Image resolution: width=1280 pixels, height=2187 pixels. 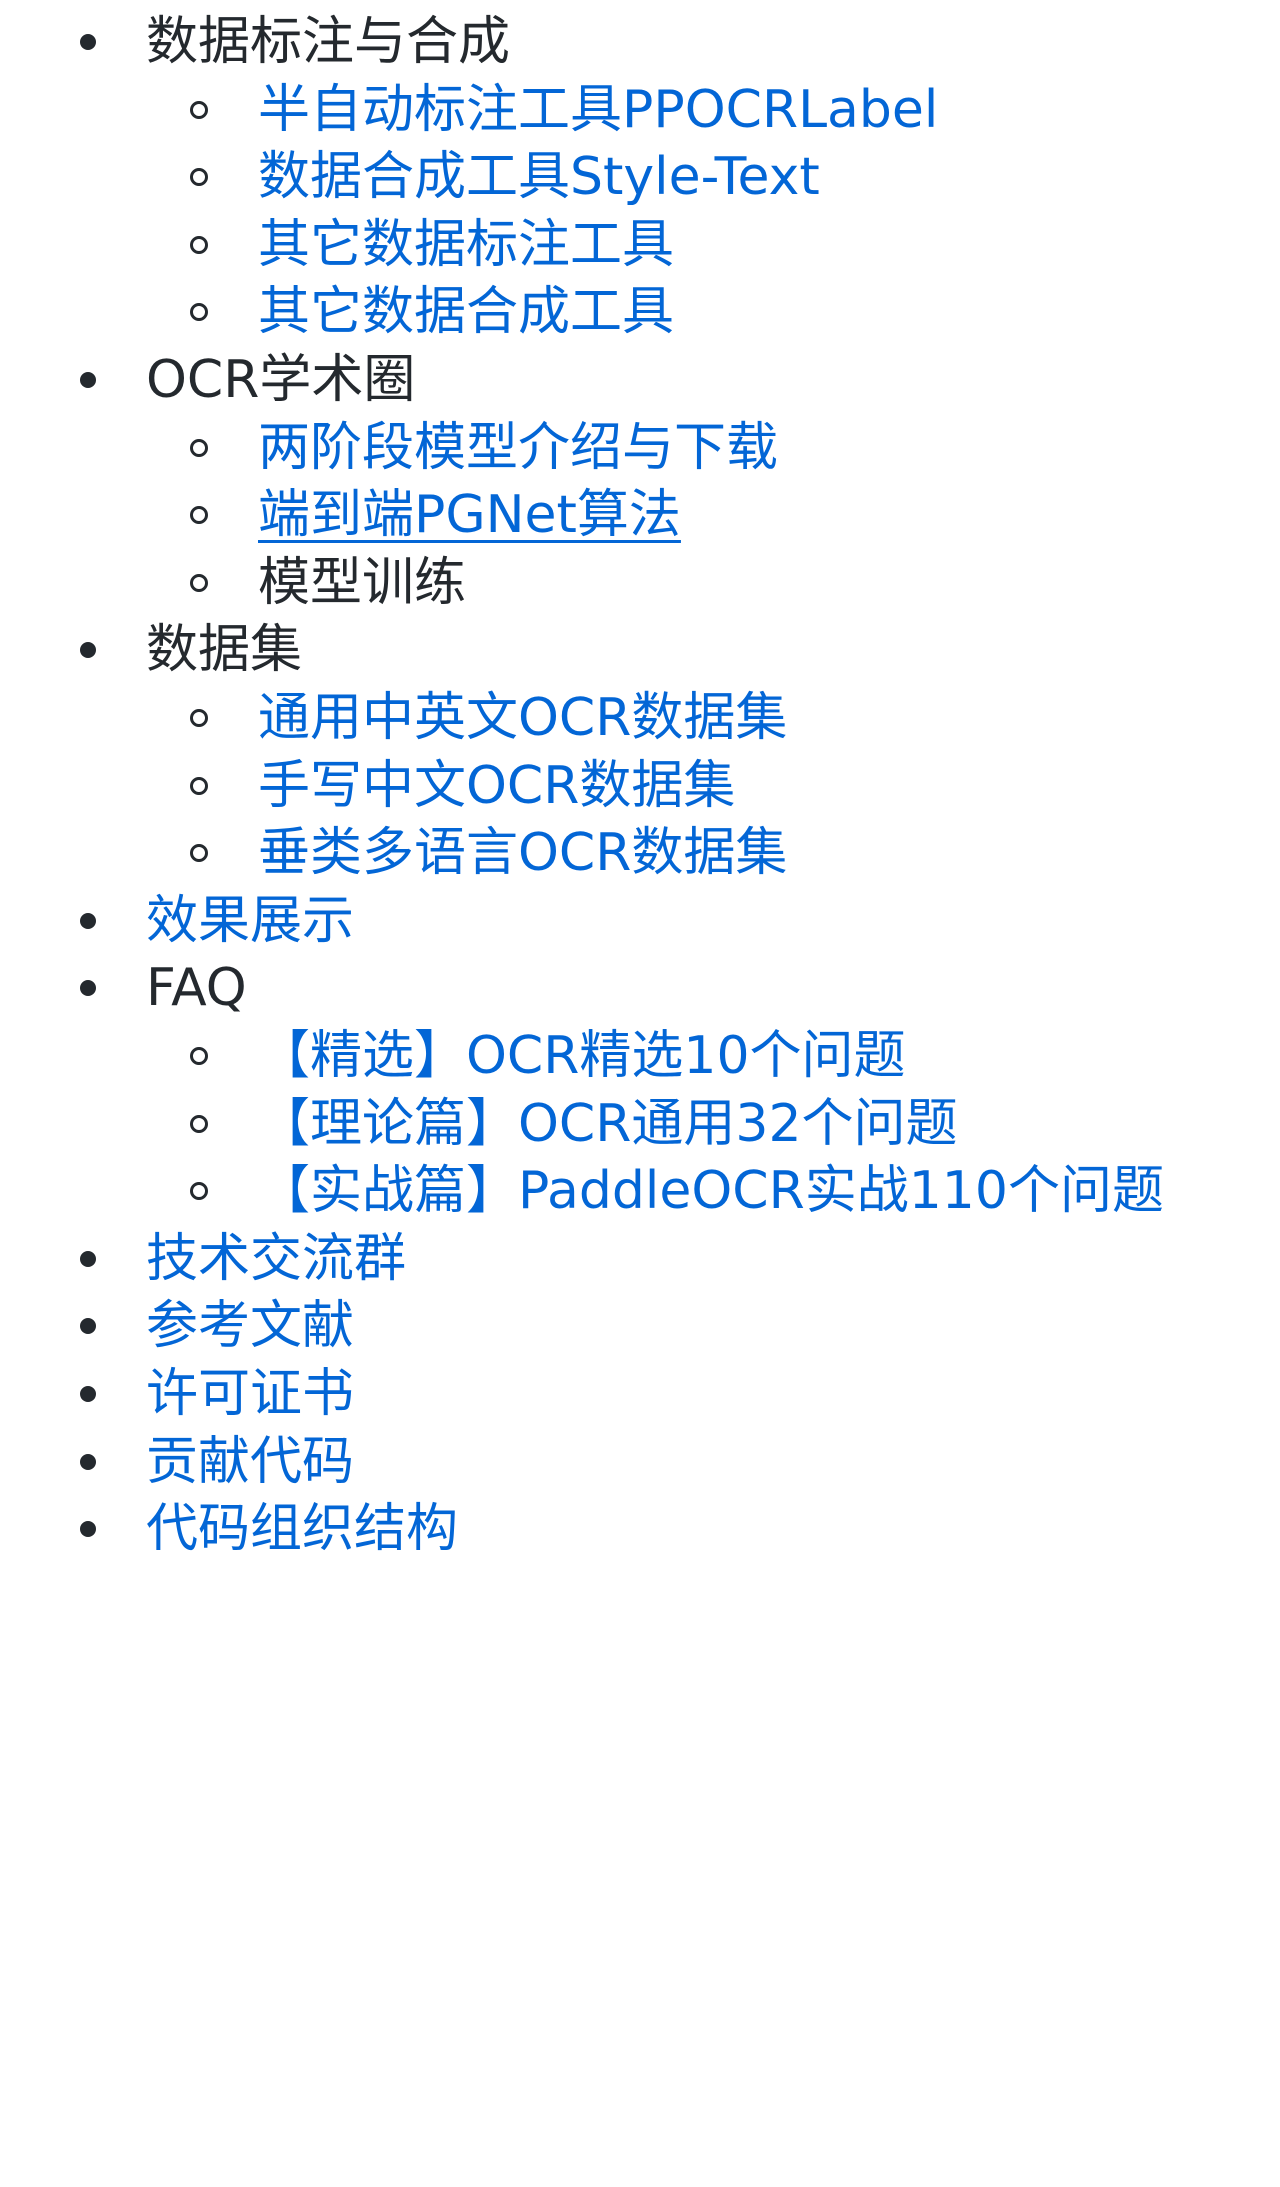 I want to click on toc-item: 代码组织结构, so click(x=269, y=1529).